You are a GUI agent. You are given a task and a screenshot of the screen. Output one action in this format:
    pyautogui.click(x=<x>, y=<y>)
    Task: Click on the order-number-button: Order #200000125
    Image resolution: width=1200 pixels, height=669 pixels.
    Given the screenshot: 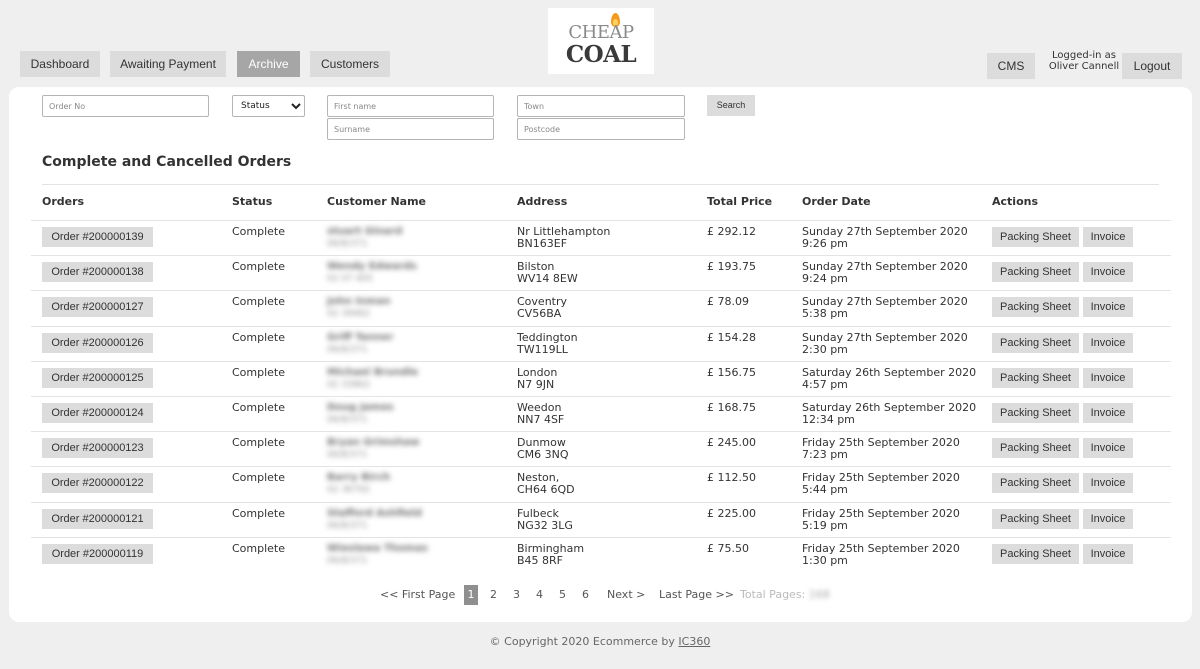 What is the action you would take?
    pyautogui.click(x=97, y=377)
    